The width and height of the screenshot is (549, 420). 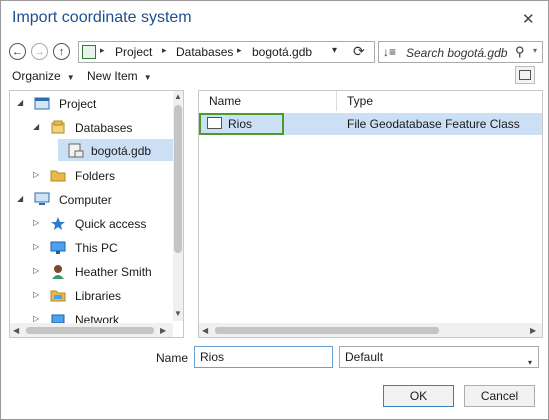 I want to click on tree-item-computer: ◢ Computer, so click(x=92, y=200).